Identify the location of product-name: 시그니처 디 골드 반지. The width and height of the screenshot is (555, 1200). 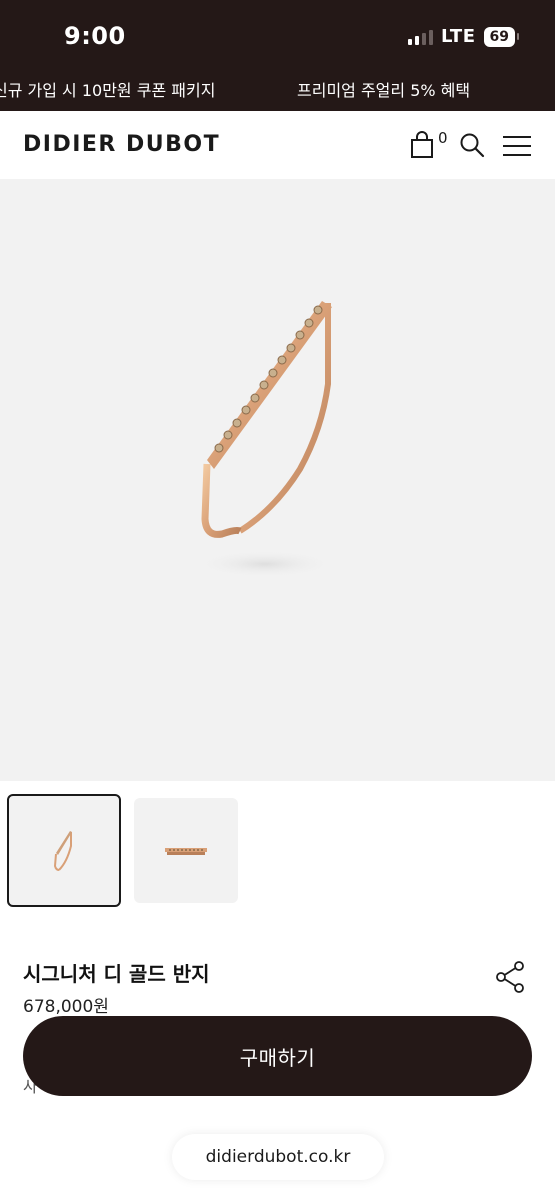
(116, 974).